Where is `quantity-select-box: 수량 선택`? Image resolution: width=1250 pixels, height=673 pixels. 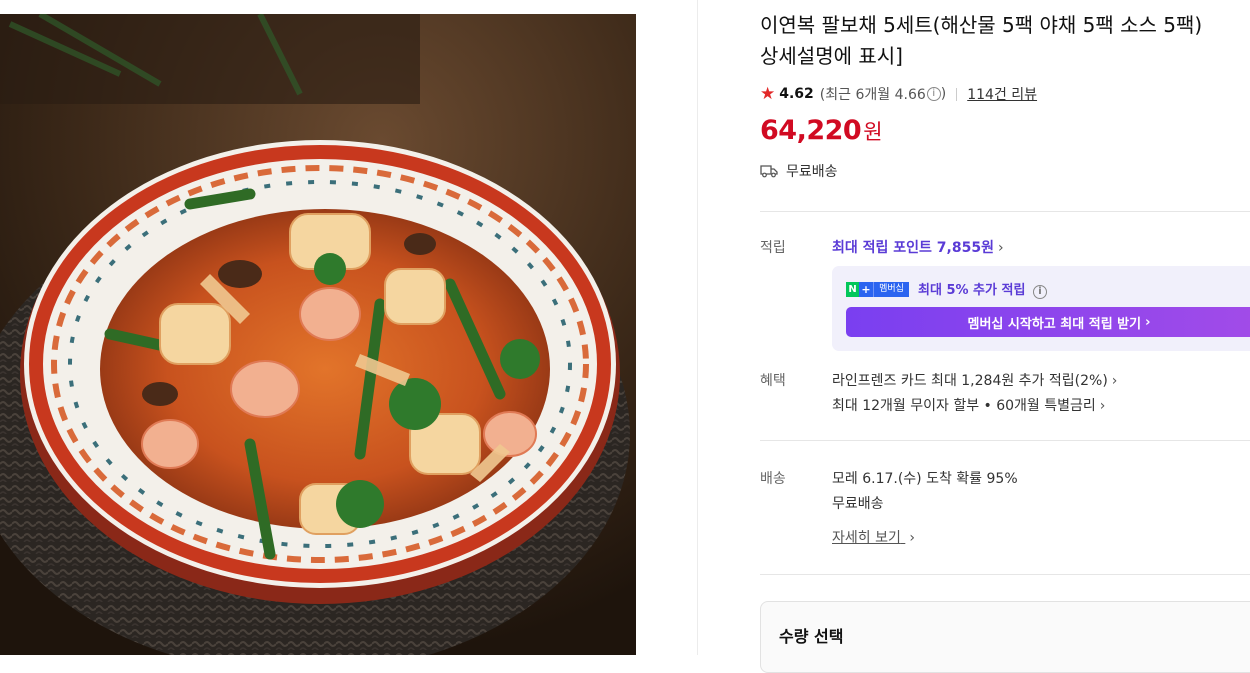
quantity-select-box: 수량 선택 is located at coordinates (1005, 637).